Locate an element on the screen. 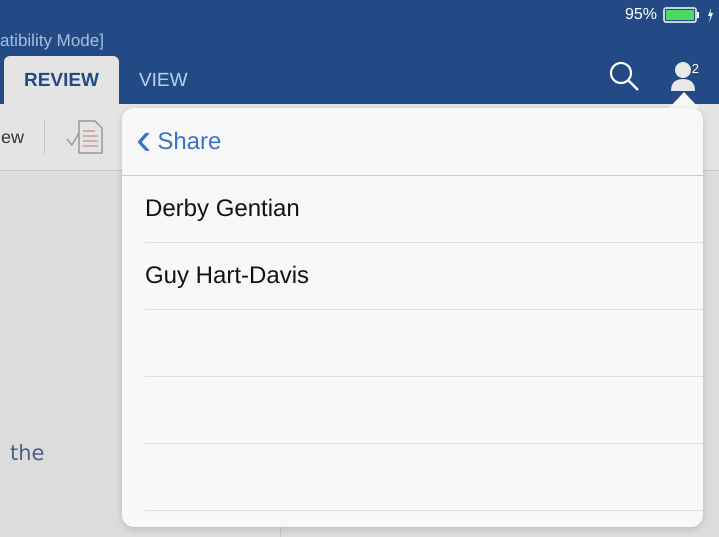 The image size is (719, 537). person-name: Guy Hart-Davis is located at coordinates (227, 276).